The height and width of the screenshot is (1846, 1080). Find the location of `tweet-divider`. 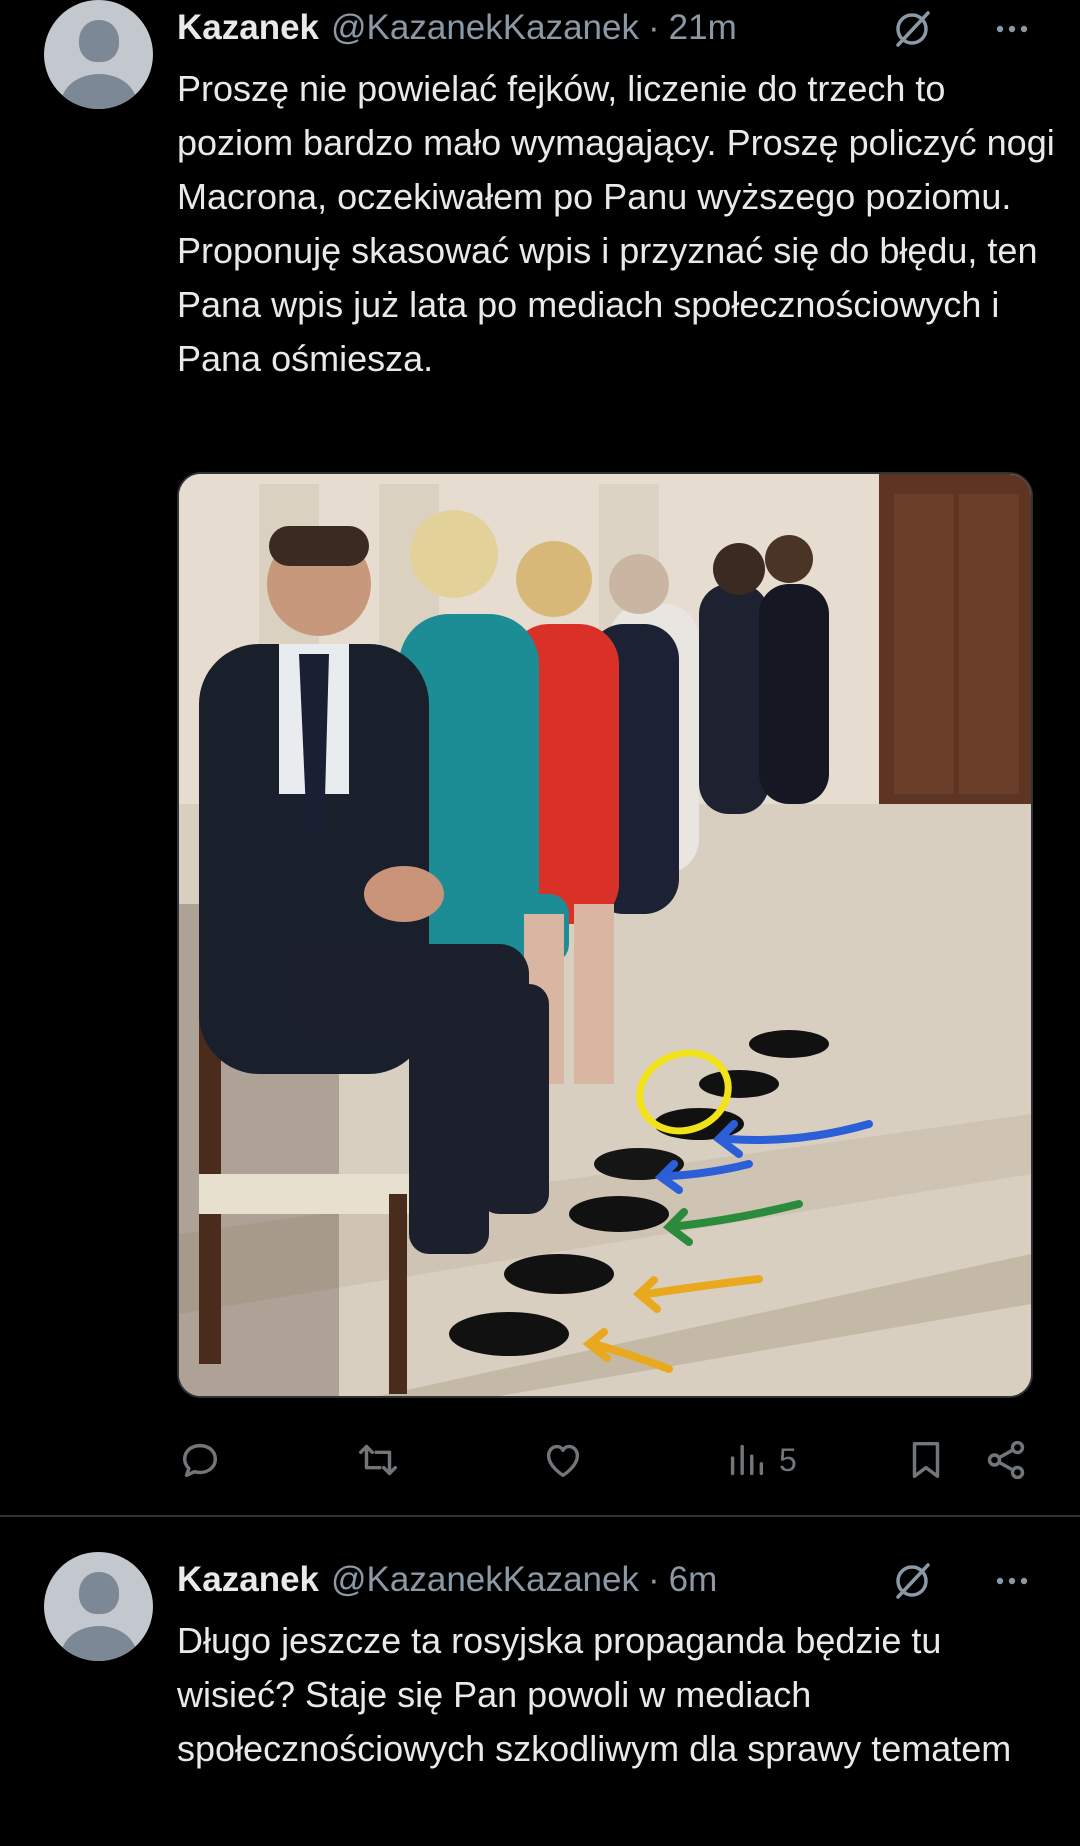

tweet-divider is located at coordinates (540, 1516).